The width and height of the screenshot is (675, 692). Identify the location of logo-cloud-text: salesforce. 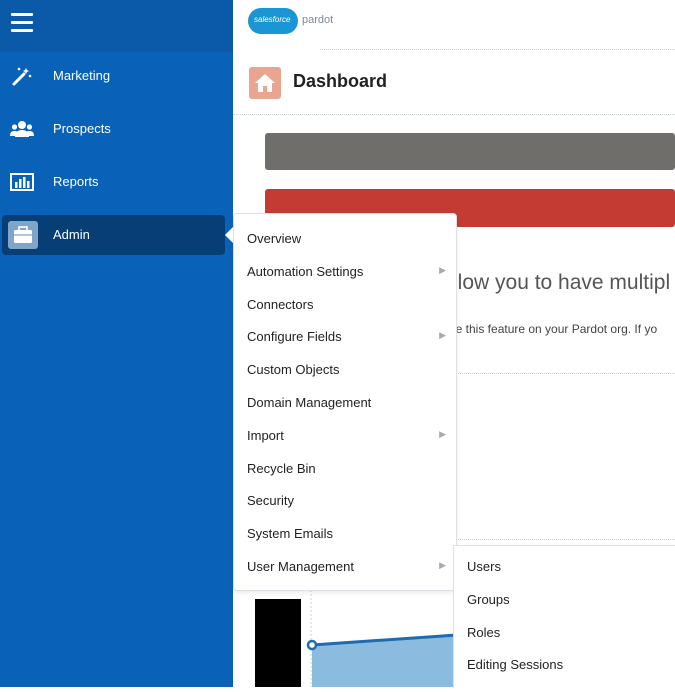
(272, 19).